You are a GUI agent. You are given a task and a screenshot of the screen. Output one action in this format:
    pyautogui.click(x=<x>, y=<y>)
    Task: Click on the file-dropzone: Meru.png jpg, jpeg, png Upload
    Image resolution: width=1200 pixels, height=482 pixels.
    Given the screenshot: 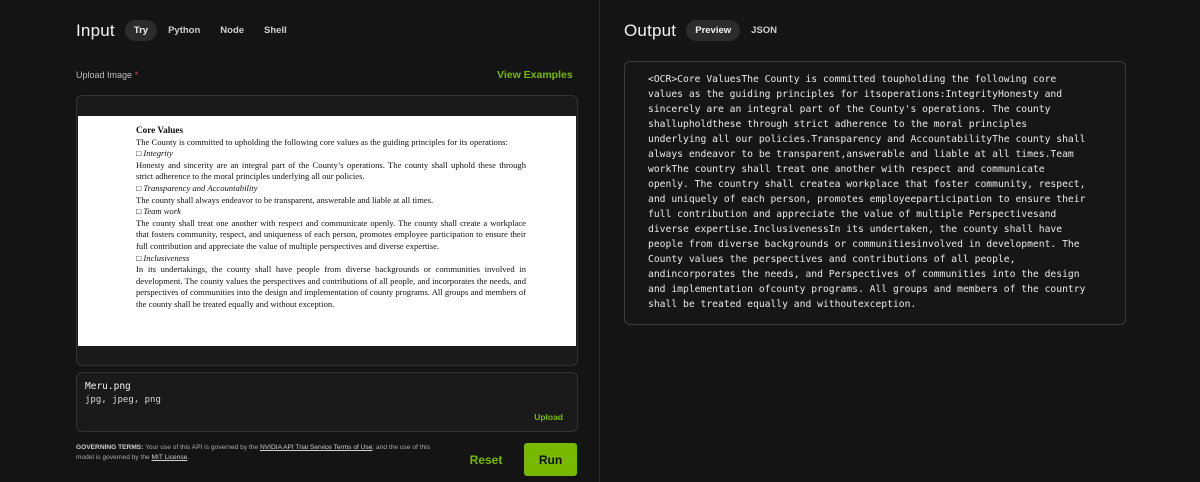 What is the action you would take?
    pyautogui.click(x=327, y=402)
    